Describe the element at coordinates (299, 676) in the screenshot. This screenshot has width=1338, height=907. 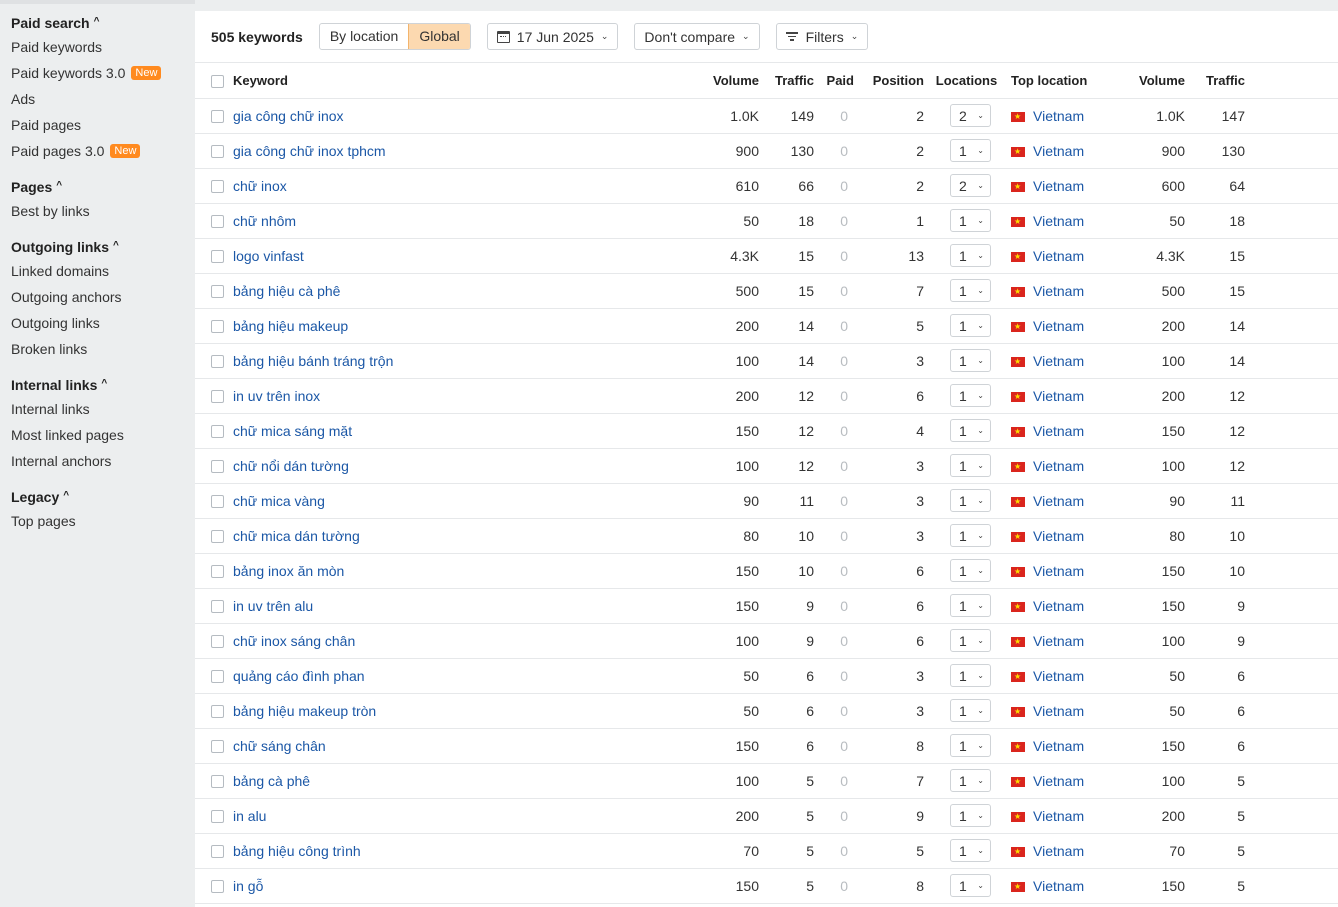
I see `keyword-link: quảng cáo đình phan` at that location.